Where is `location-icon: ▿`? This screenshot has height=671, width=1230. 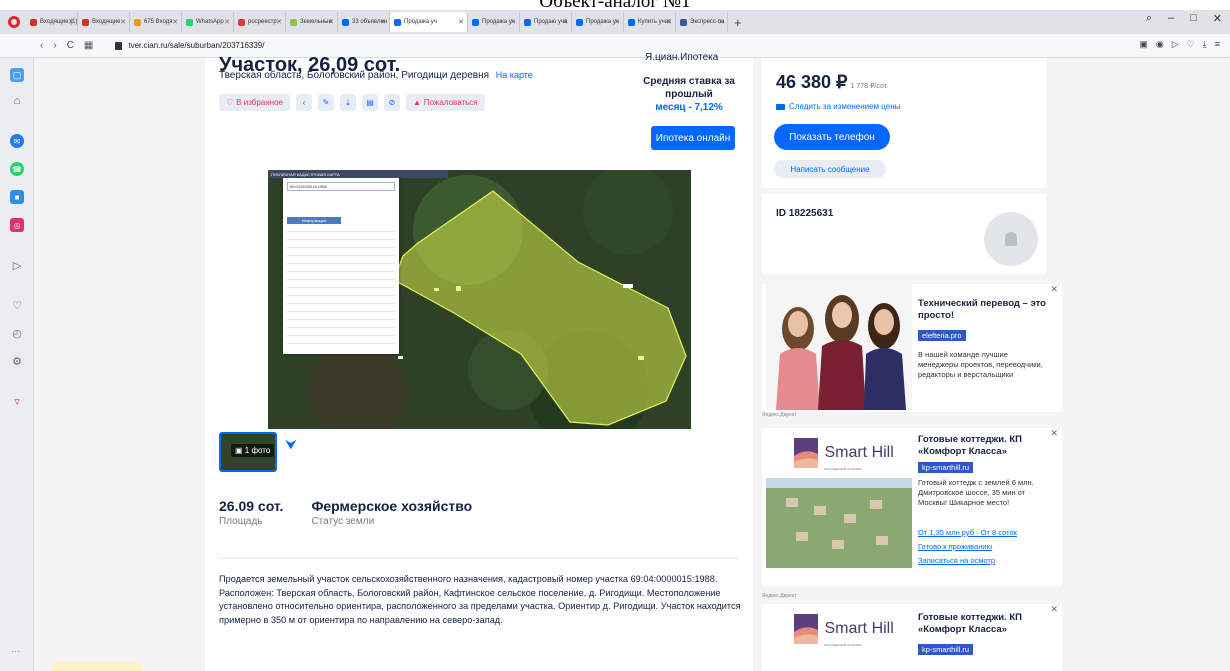 location-icon: ▿ is located at coordinates (17, 401).